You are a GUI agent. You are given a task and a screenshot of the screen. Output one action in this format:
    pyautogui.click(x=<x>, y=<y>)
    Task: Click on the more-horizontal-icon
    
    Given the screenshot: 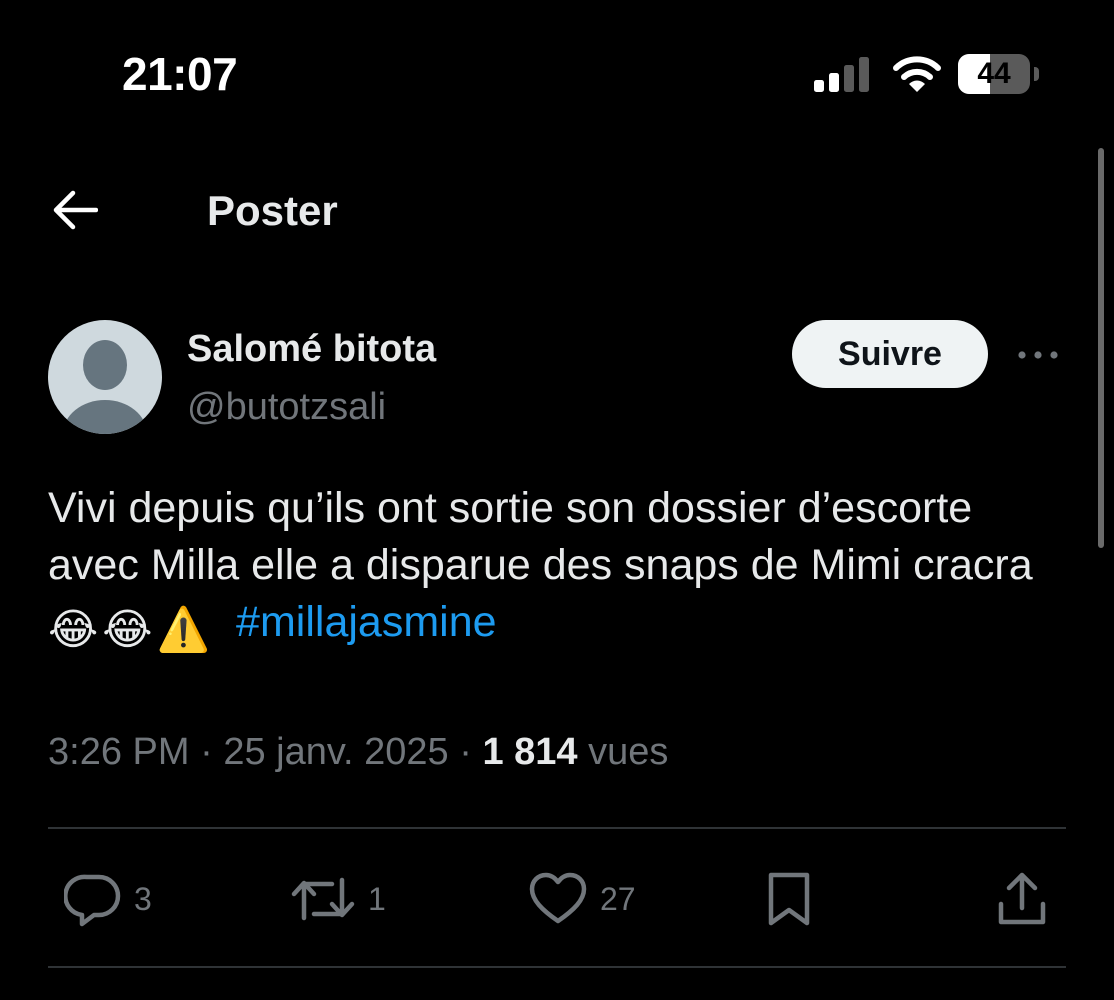 What is the action you would take?
    pyautogui.click(x=1038, y=355)
    